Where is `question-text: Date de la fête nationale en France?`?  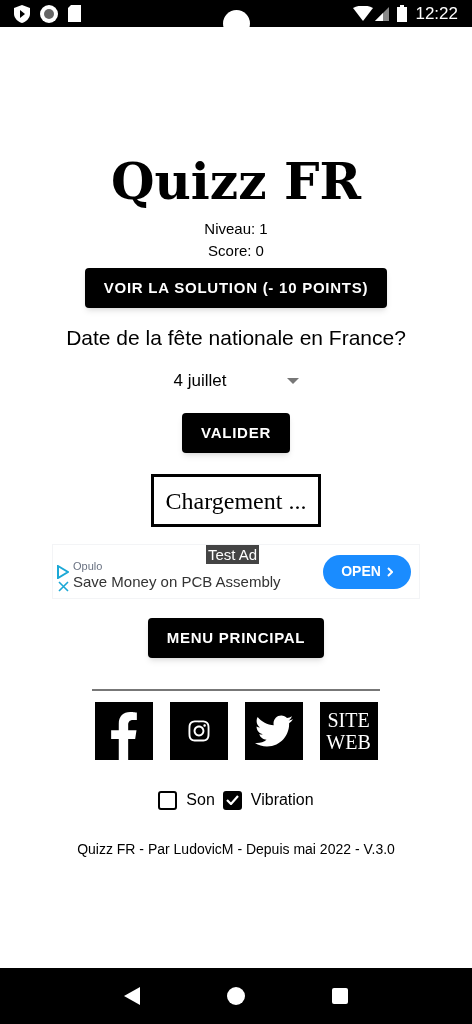 question-text: Date de la fête nationale en France? is located at coordinates (236, 338).